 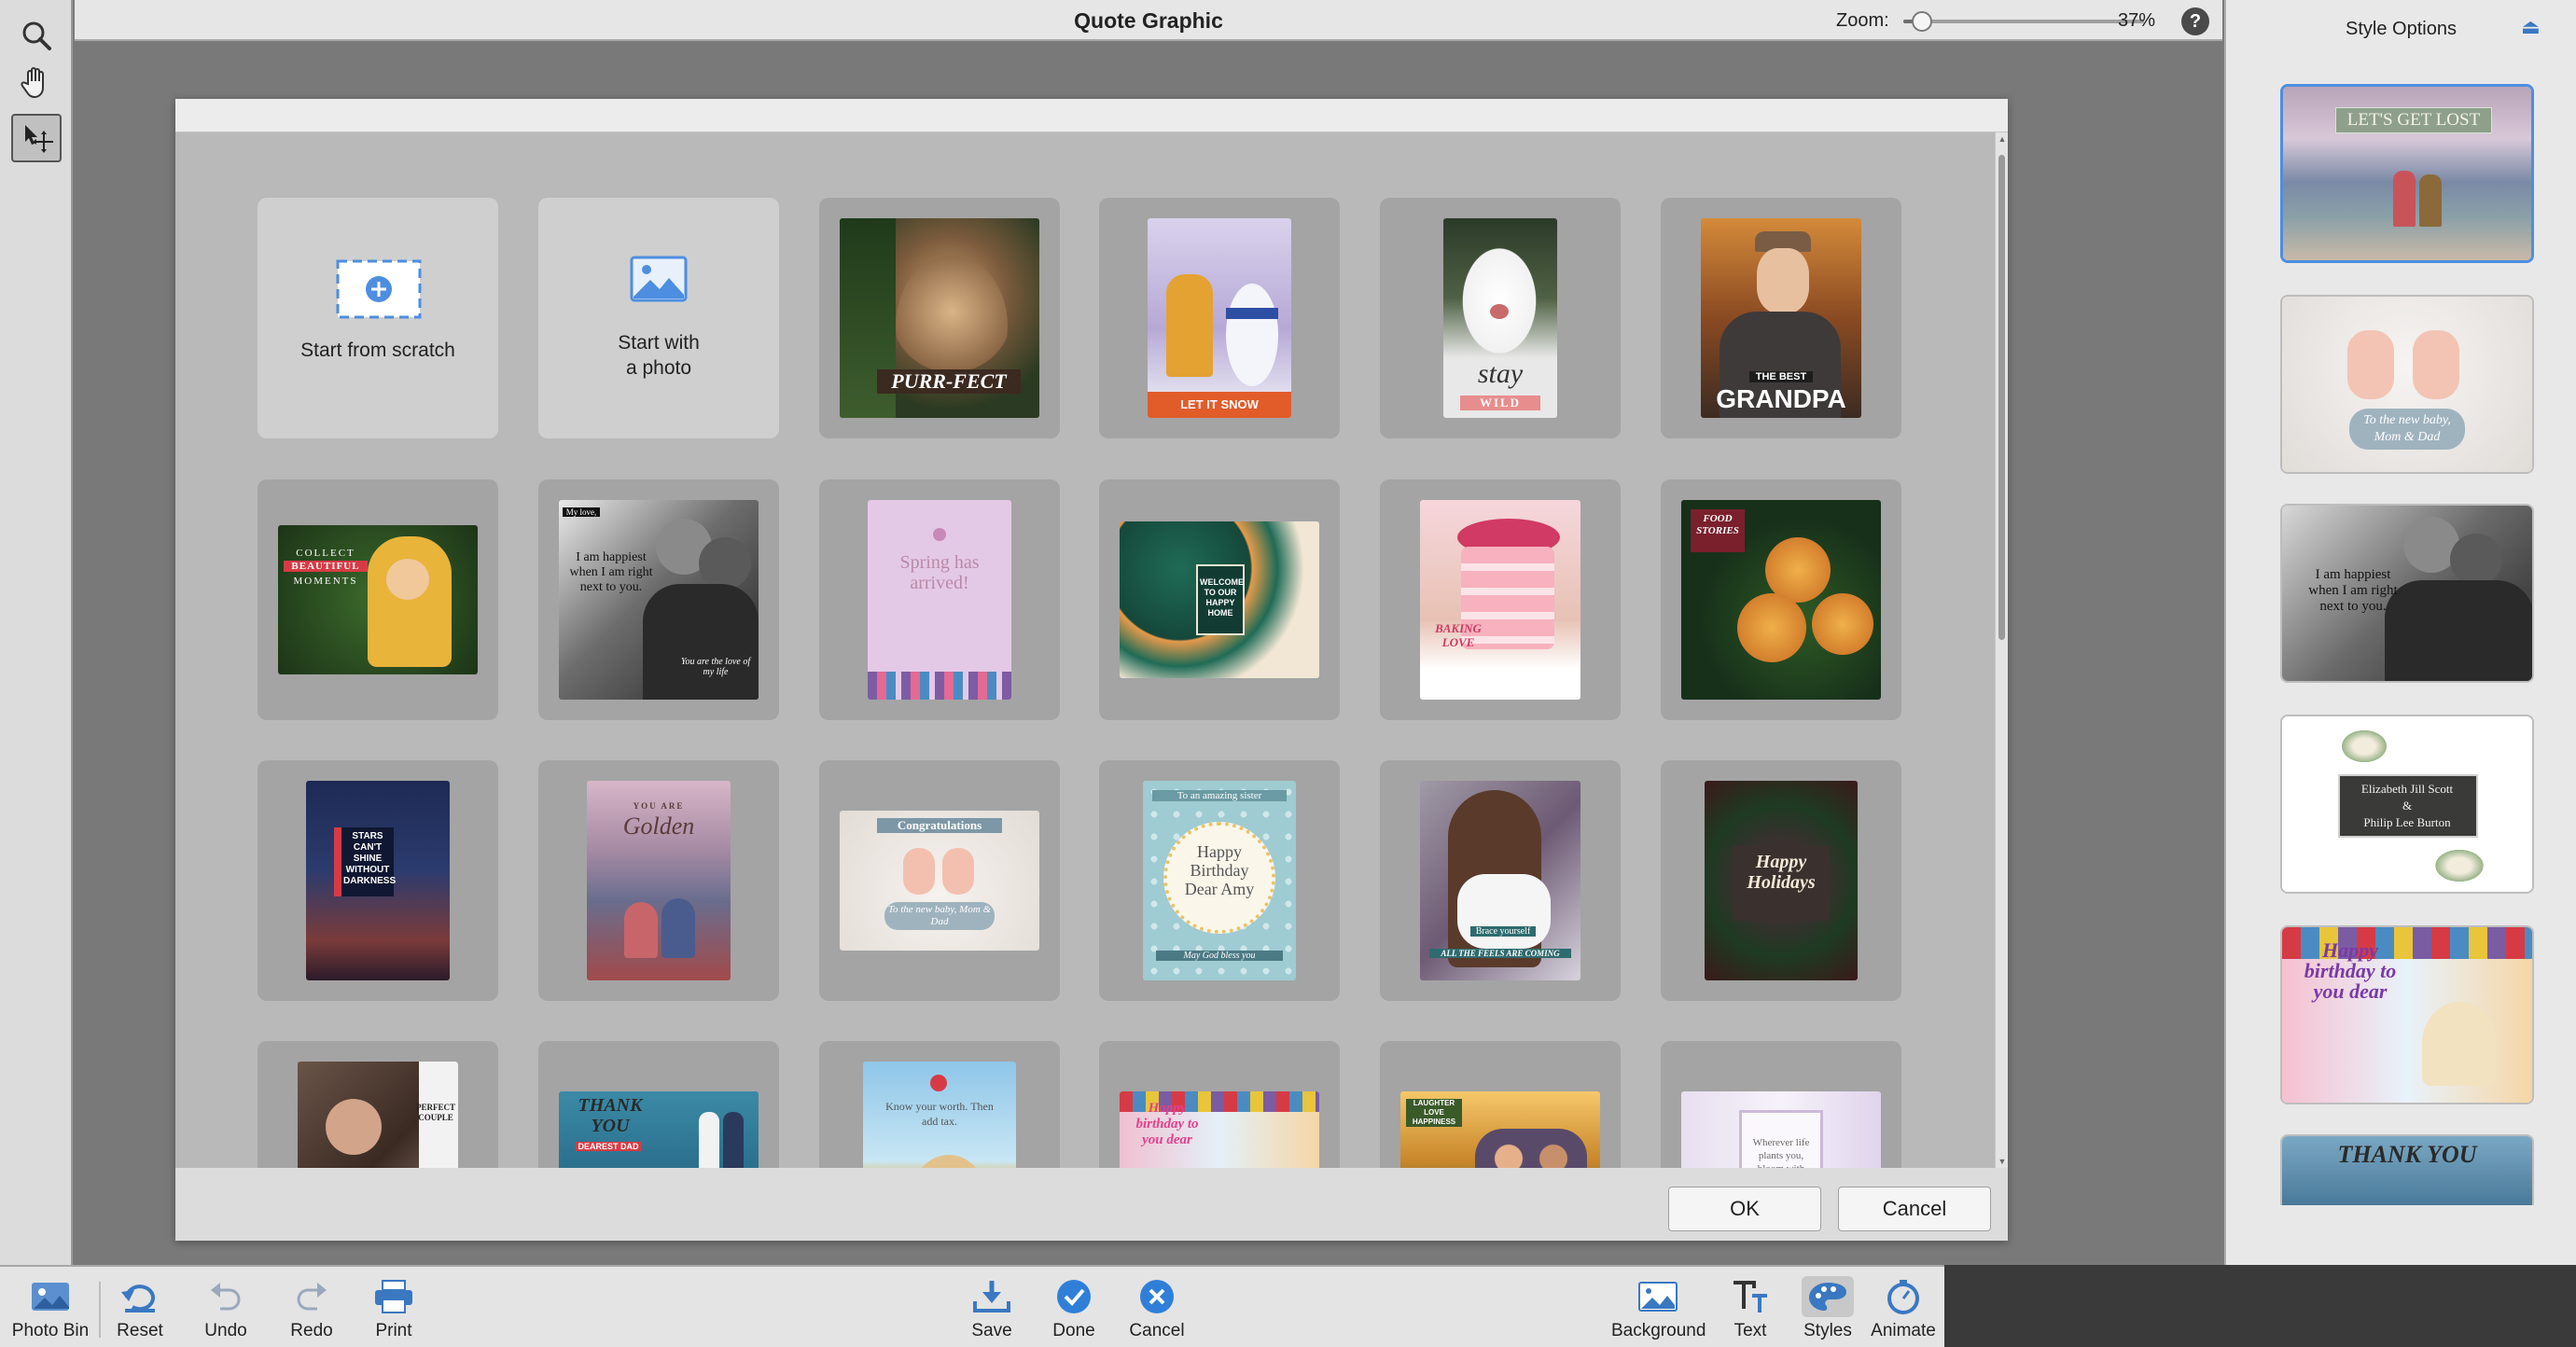 I want to click on undo-button: Undo, so click(x=225, y=1311).